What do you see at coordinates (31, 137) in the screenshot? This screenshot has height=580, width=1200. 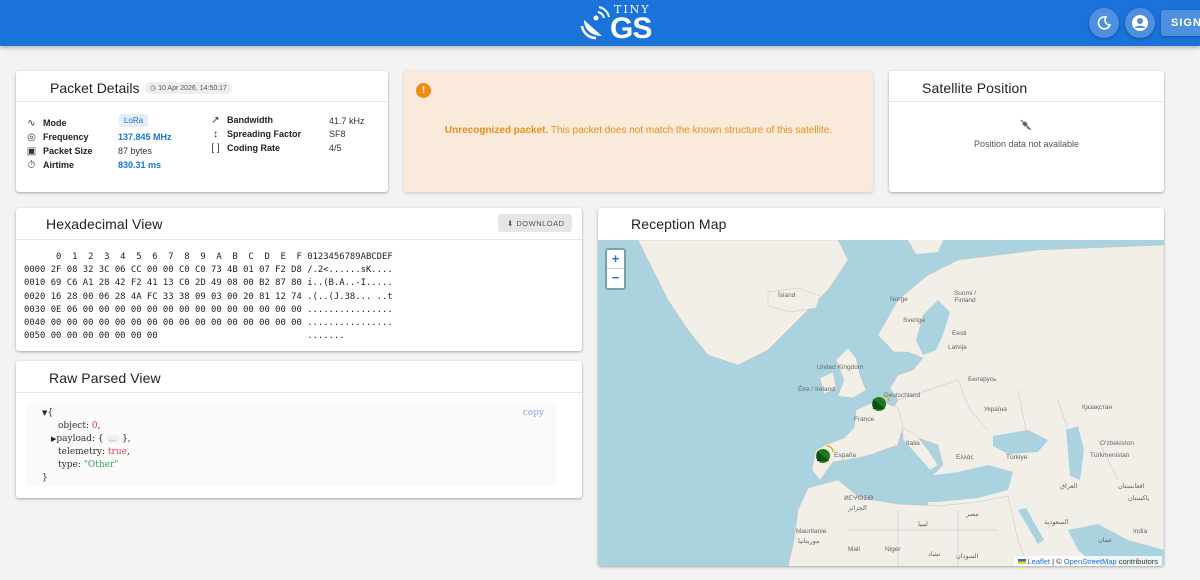 I see `radio-tower-icon: ◎` at bounding box center [31, 137].